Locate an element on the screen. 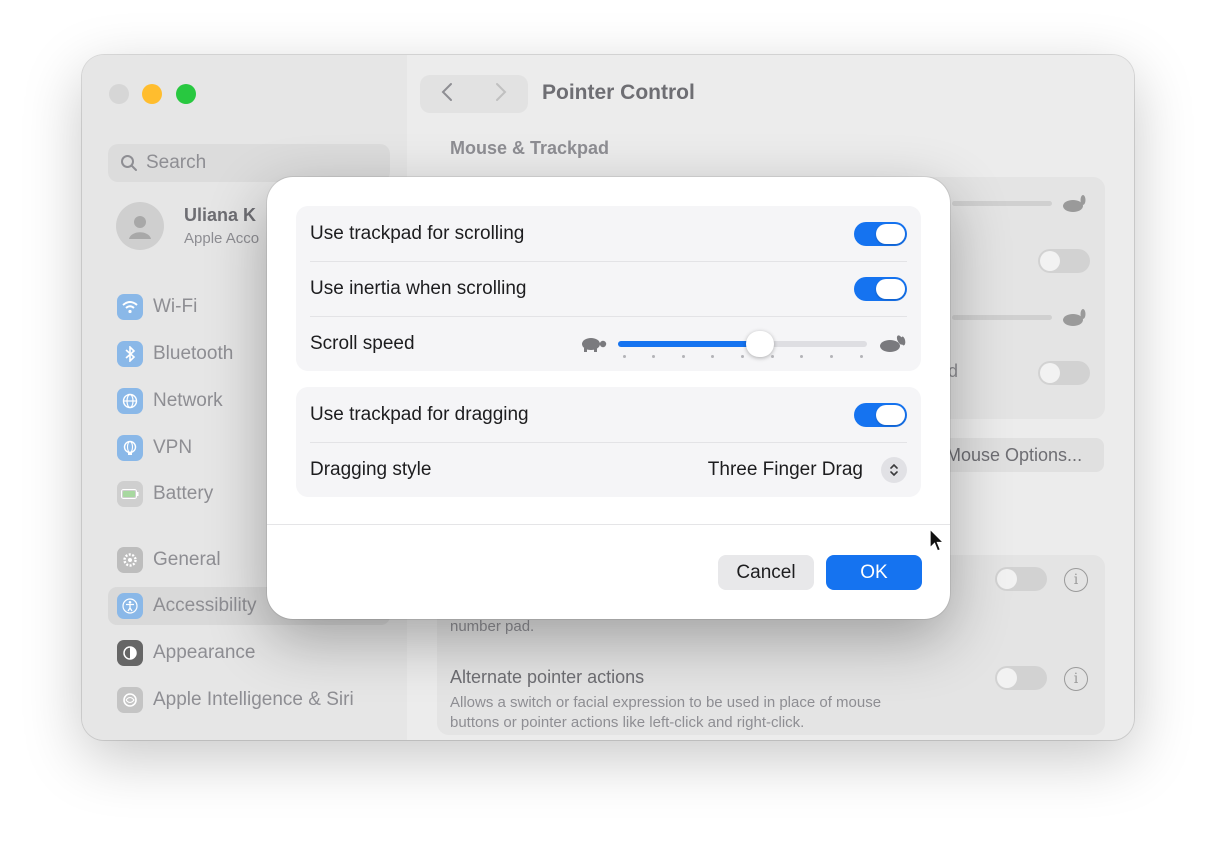  back-button is located at coordinates (447, 94).